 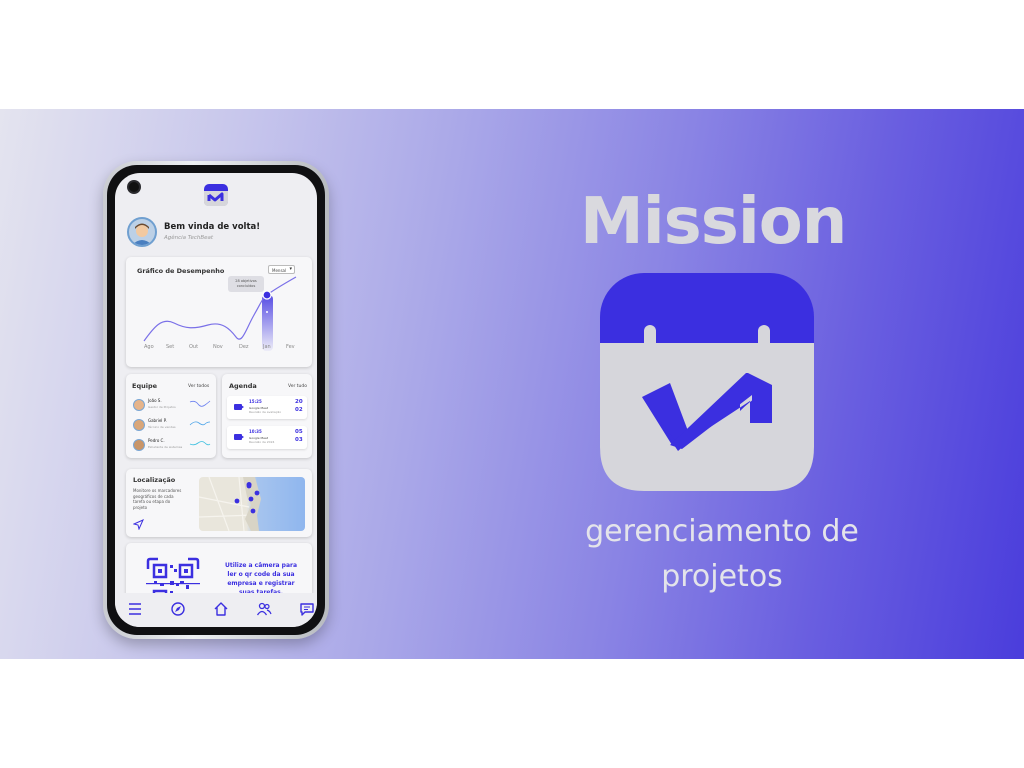 I want to click on event-time: 10:35, so click(x=255, y=431).